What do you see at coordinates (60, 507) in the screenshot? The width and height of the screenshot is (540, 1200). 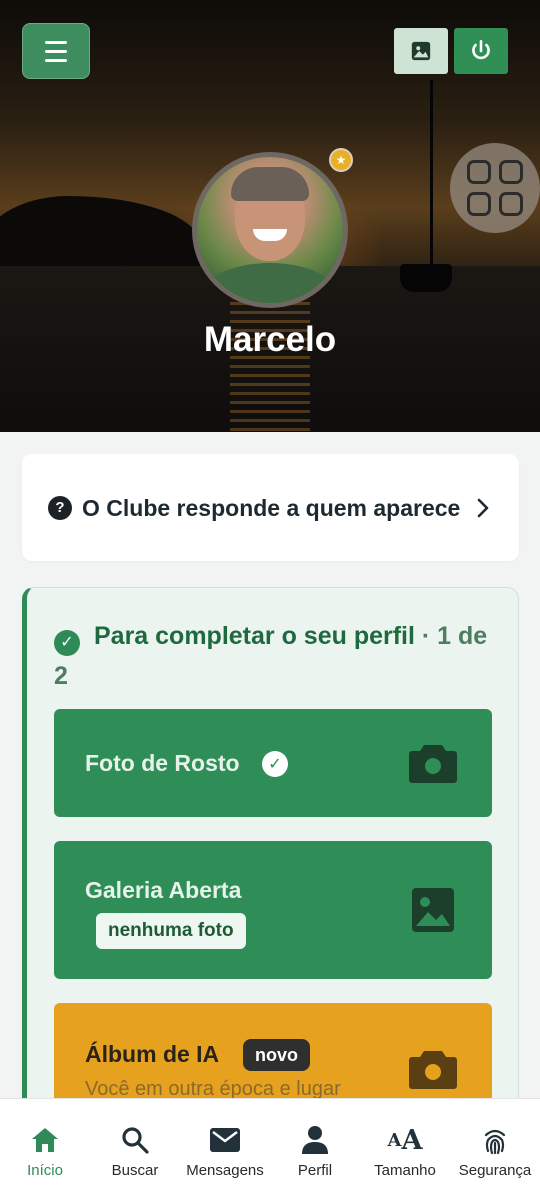 I see `help-icon: ?` at bounding box center [60, 507].